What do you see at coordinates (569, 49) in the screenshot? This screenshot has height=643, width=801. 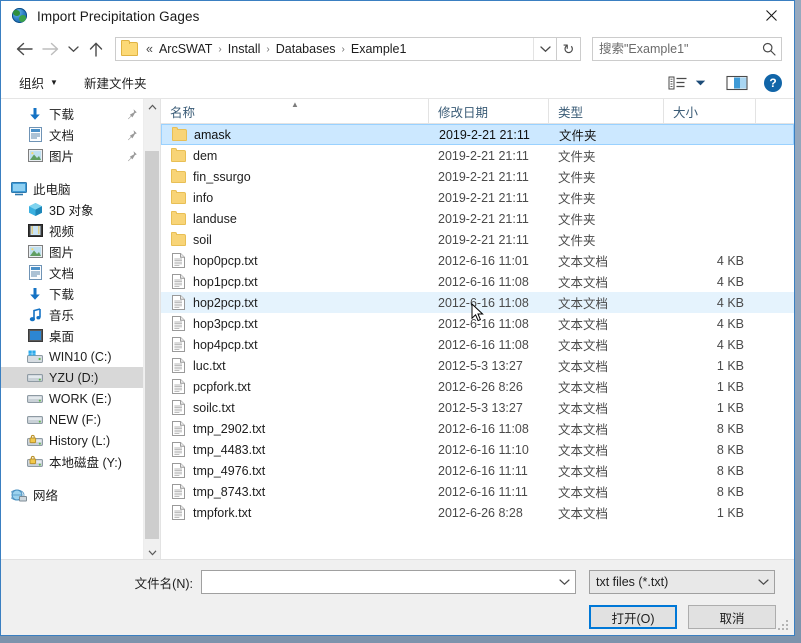 I see `refresh-button: ↻` at bounding box center [569, 49].